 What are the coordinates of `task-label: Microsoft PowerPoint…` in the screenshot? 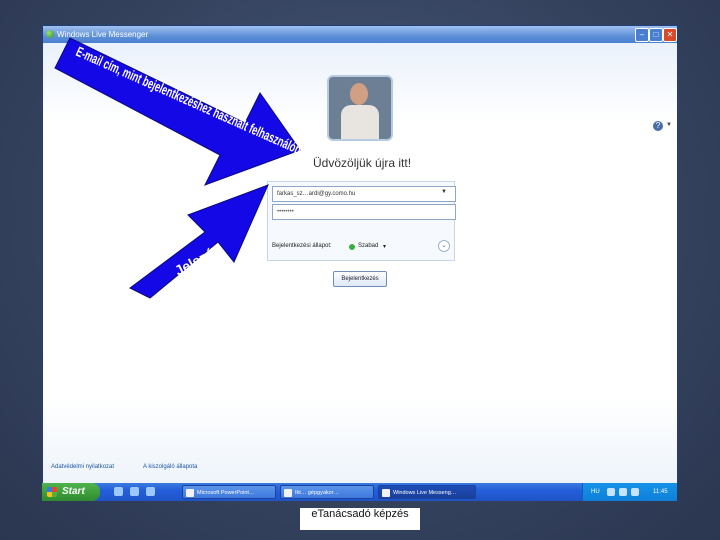 It's located at (226, 493).